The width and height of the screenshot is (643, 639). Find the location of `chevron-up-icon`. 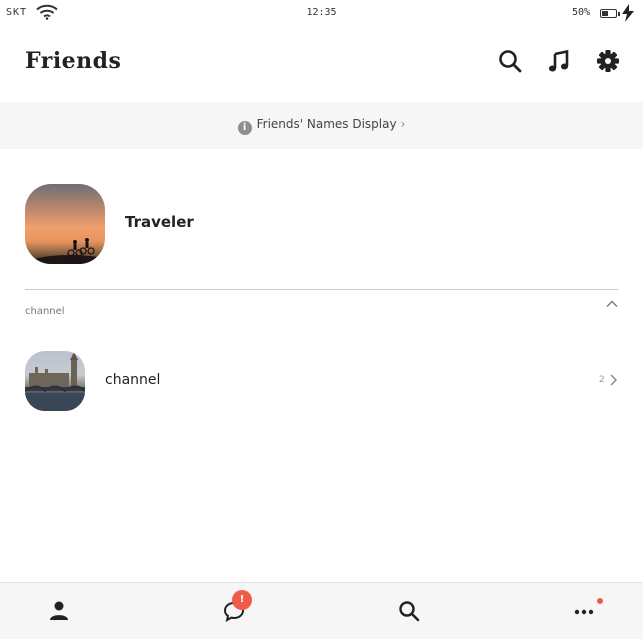

chevron-up-icon is located at coordinates (612, 304).